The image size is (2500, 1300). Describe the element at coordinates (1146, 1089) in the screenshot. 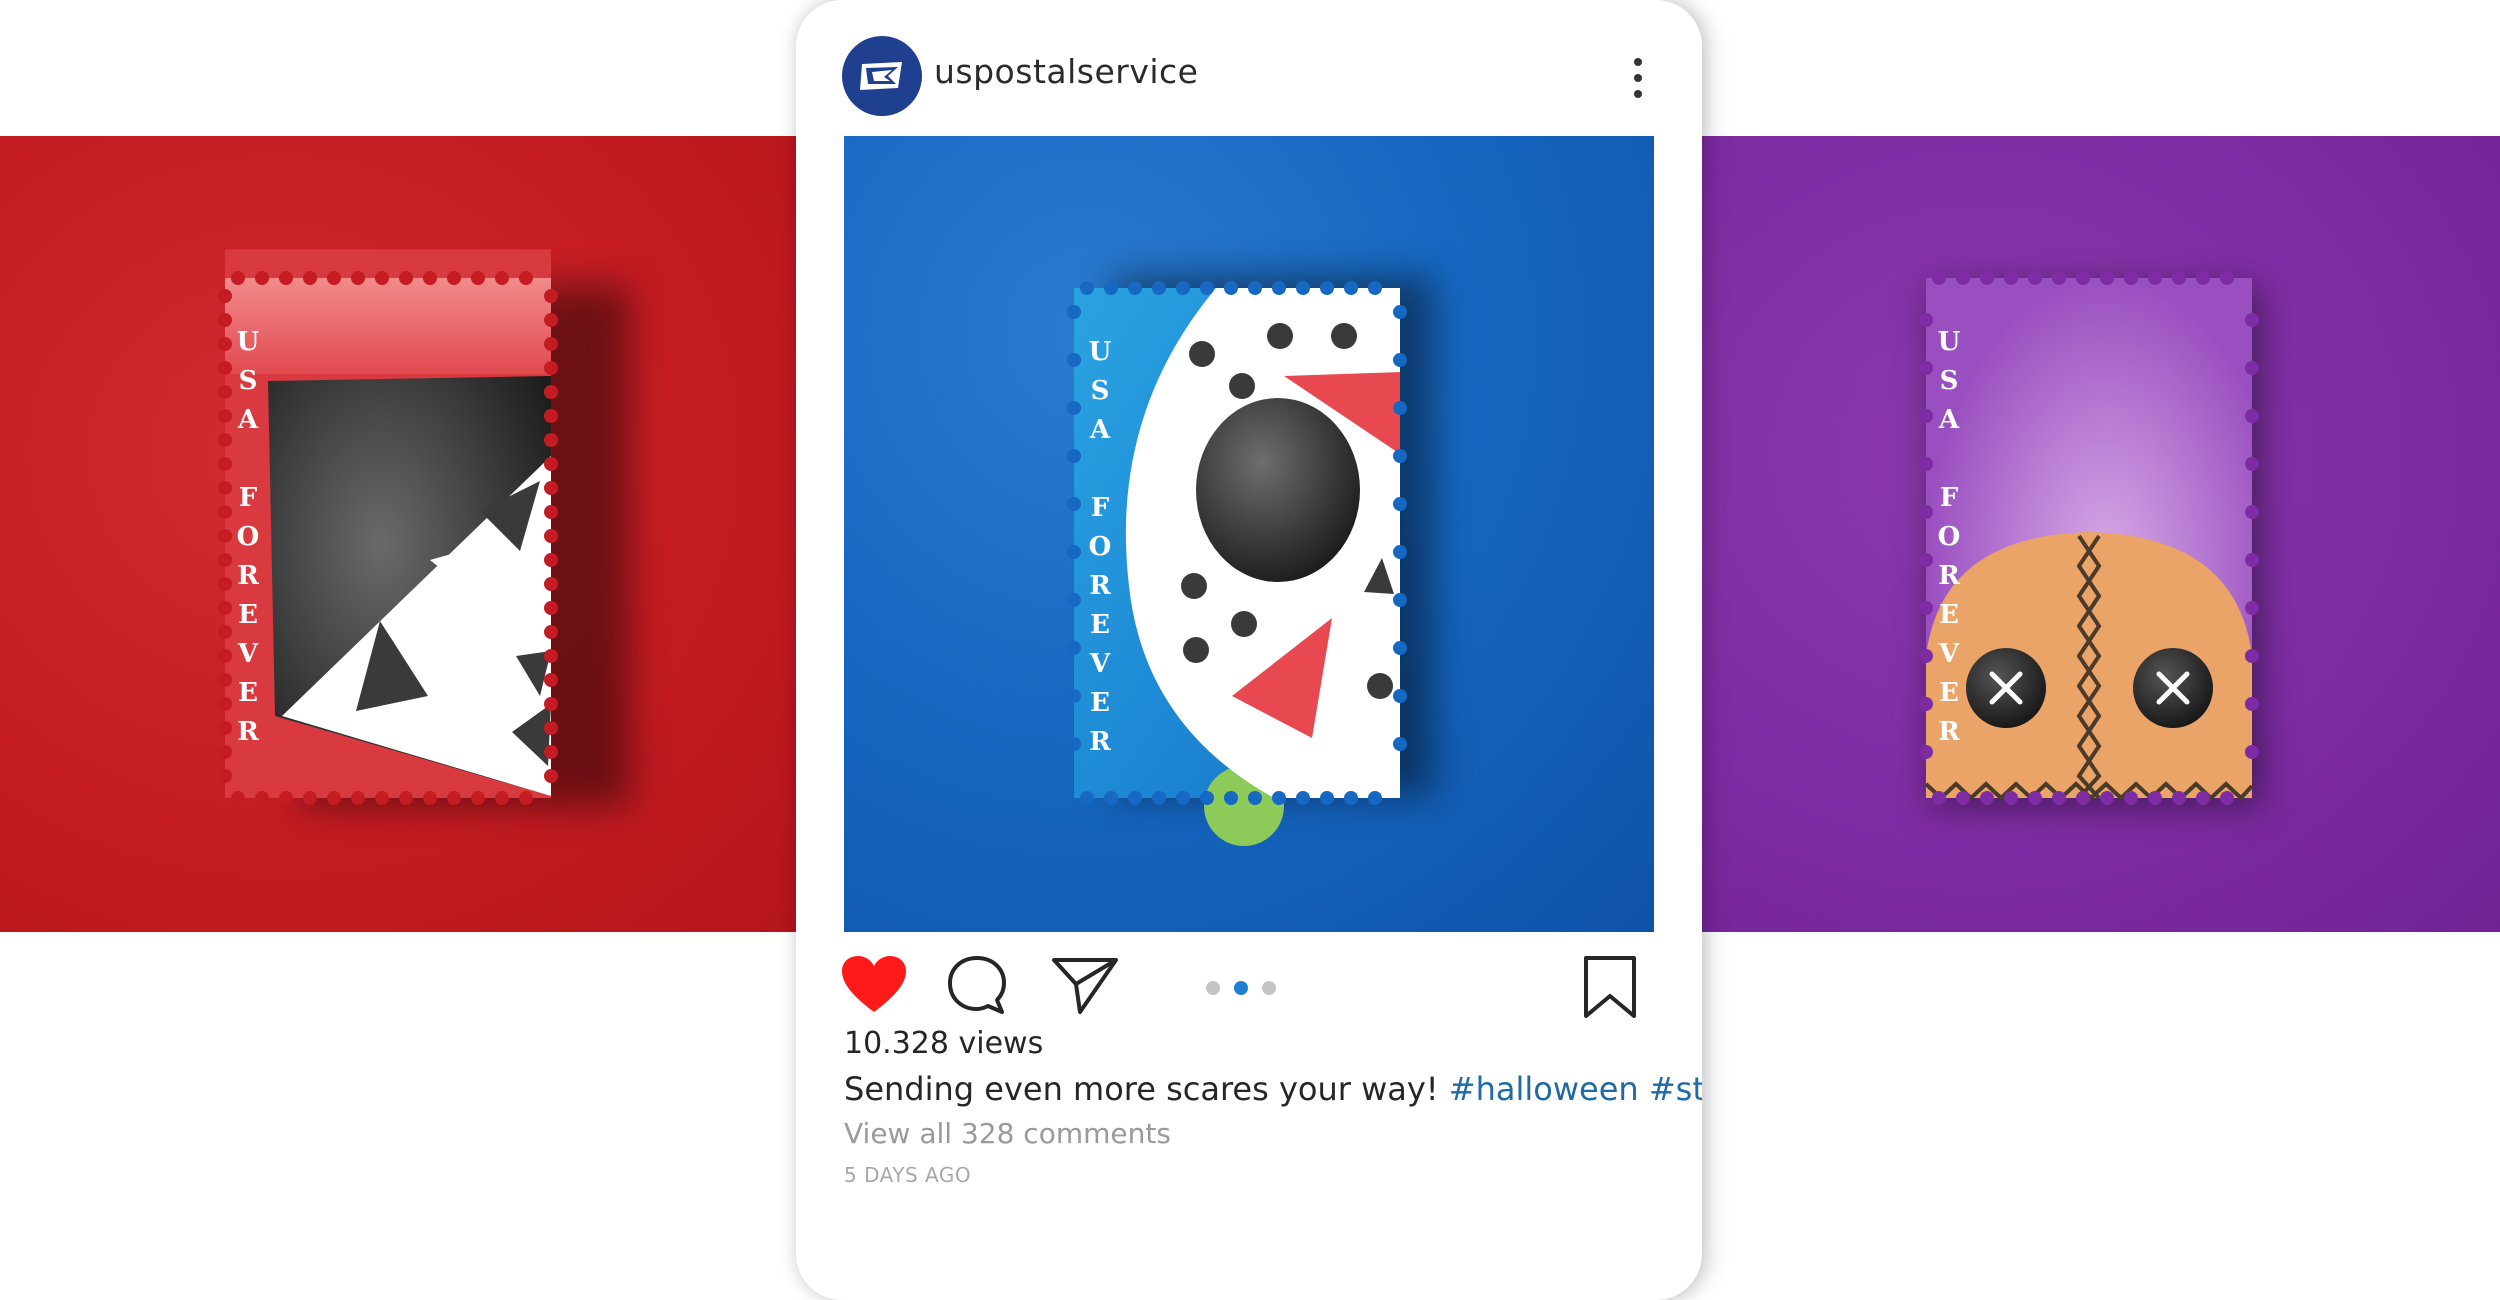

I see `caption-text: Sending even more scares your way!` at that location.